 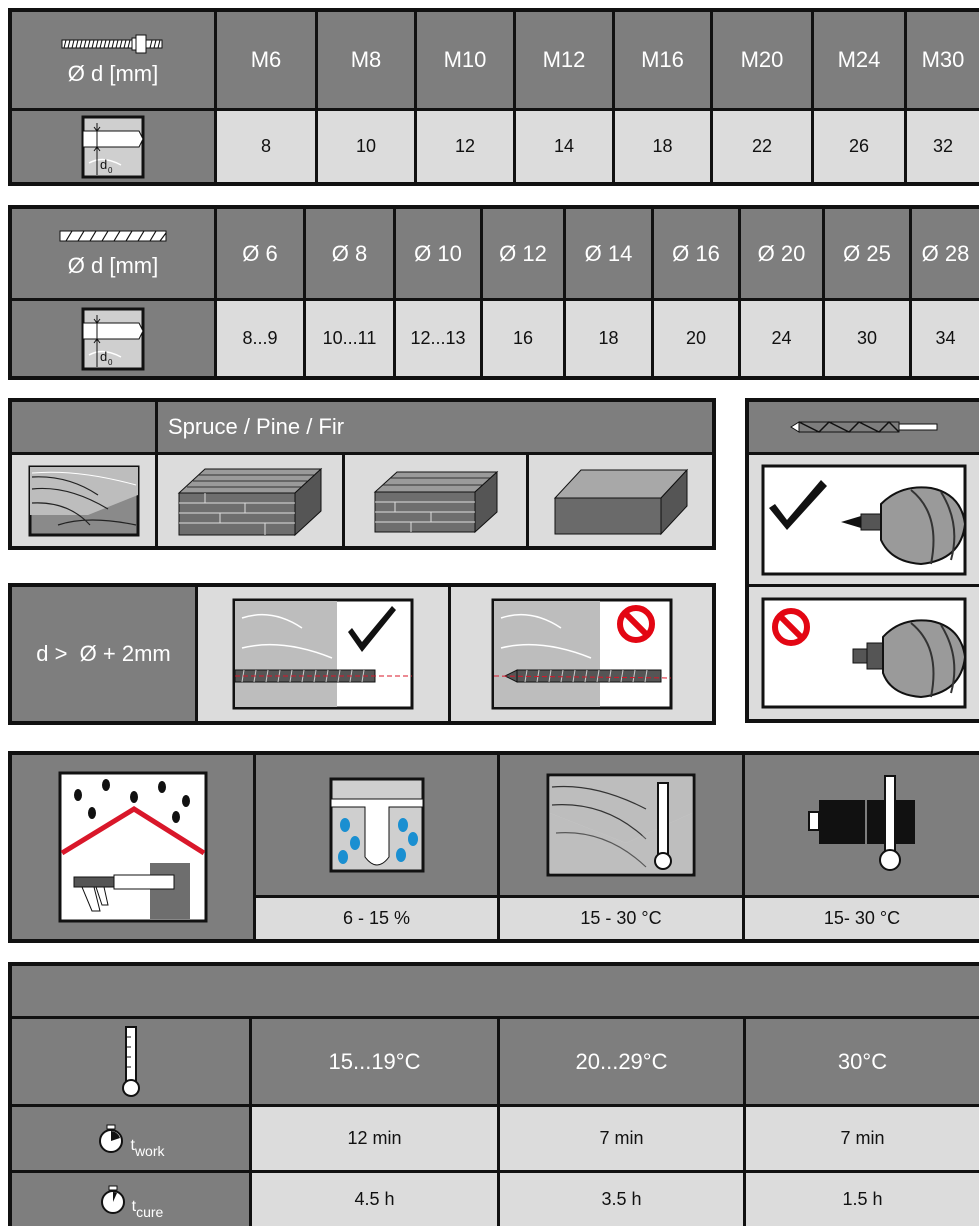 What do you see at coordinates (696, 253) in the screenshot?
I see `rebar-size-6: Ø 16` at bounding box center [696, 253].